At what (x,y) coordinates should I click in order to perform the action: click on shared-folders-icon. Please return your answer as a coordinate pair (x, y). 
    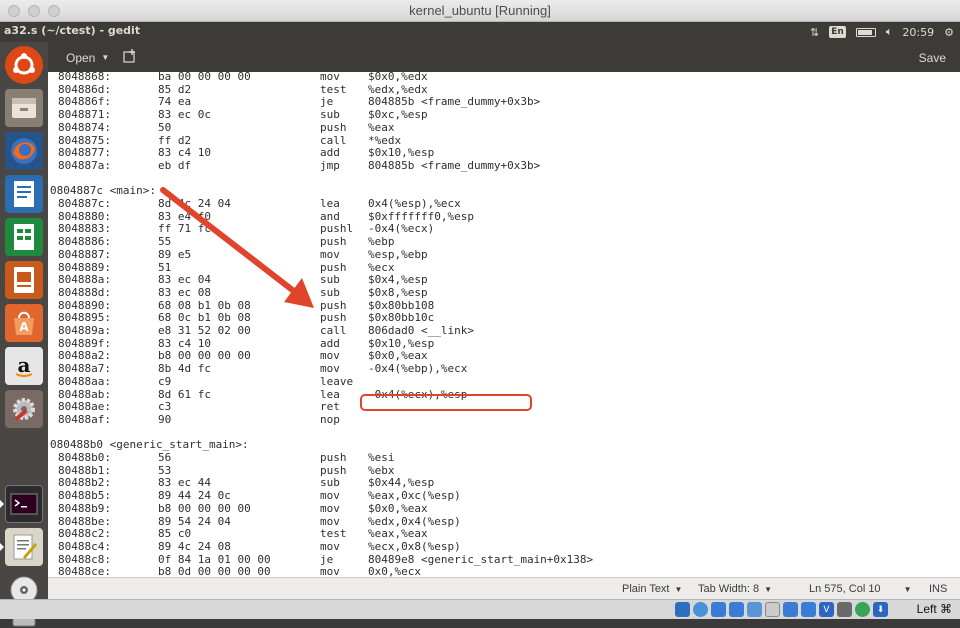
    Looking at the image, I should click on (772, 609).